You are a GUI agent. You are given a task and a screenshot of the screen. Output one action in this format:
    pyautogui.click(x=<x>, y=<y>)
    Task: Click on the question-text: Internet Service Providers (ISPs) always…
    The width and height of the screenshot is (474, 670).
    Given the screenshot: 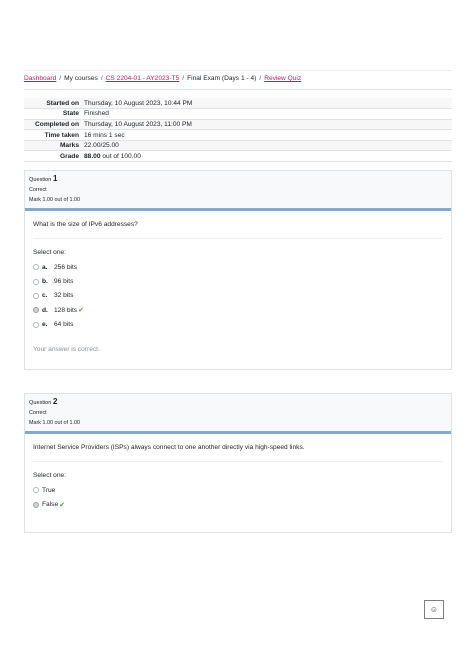 What is the action you would take?
    pyautogui.click(x=238, y=453)
    